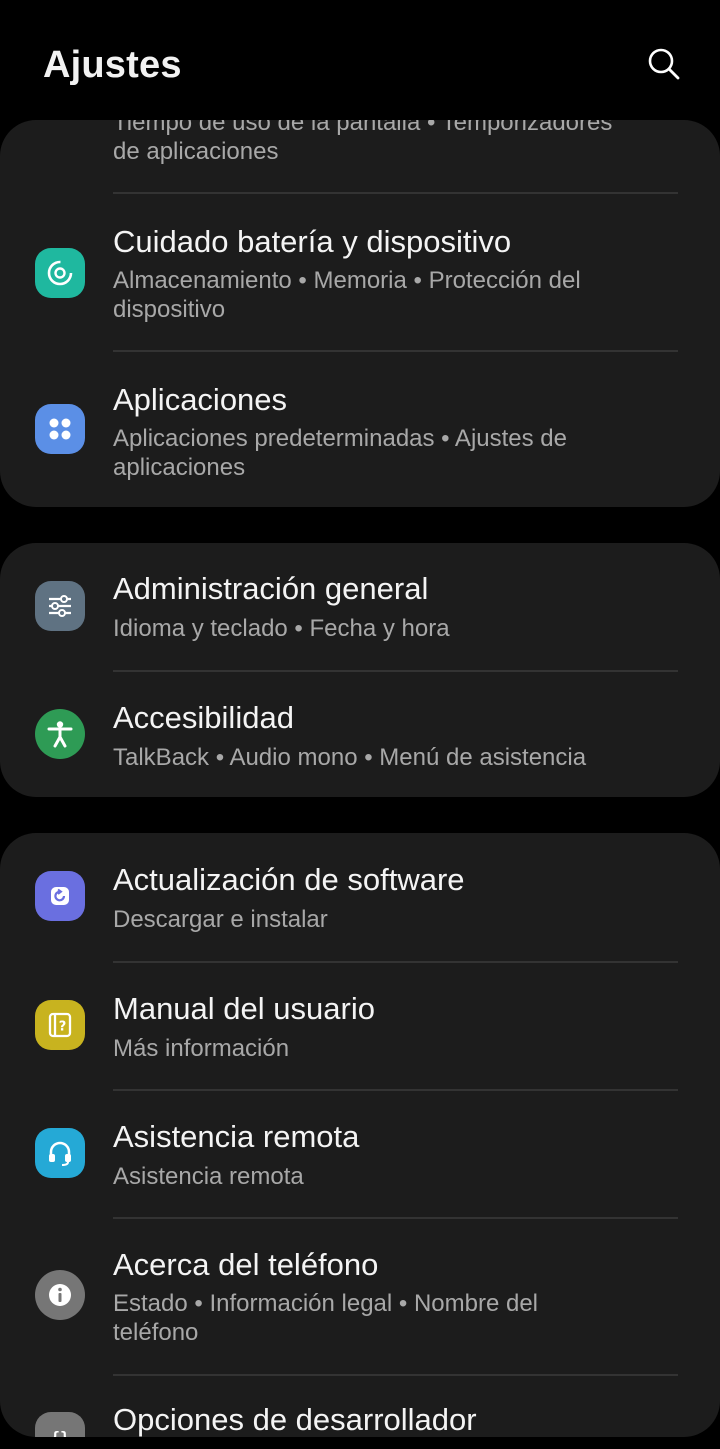 The width and height of the screenshot is (720, 1449). I want to click on item-title: Accesibilidad, so click(203, 717).